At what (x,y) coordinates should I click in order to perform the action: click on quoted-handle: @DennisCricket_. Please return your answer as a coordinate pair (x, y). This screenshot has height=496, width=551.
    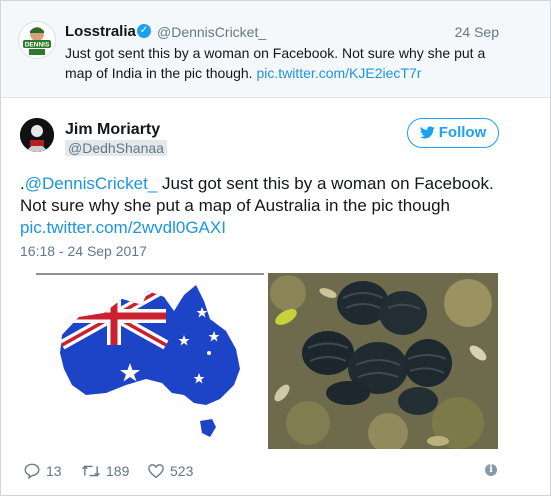
    Looking at the image, I should click on (211, 32).